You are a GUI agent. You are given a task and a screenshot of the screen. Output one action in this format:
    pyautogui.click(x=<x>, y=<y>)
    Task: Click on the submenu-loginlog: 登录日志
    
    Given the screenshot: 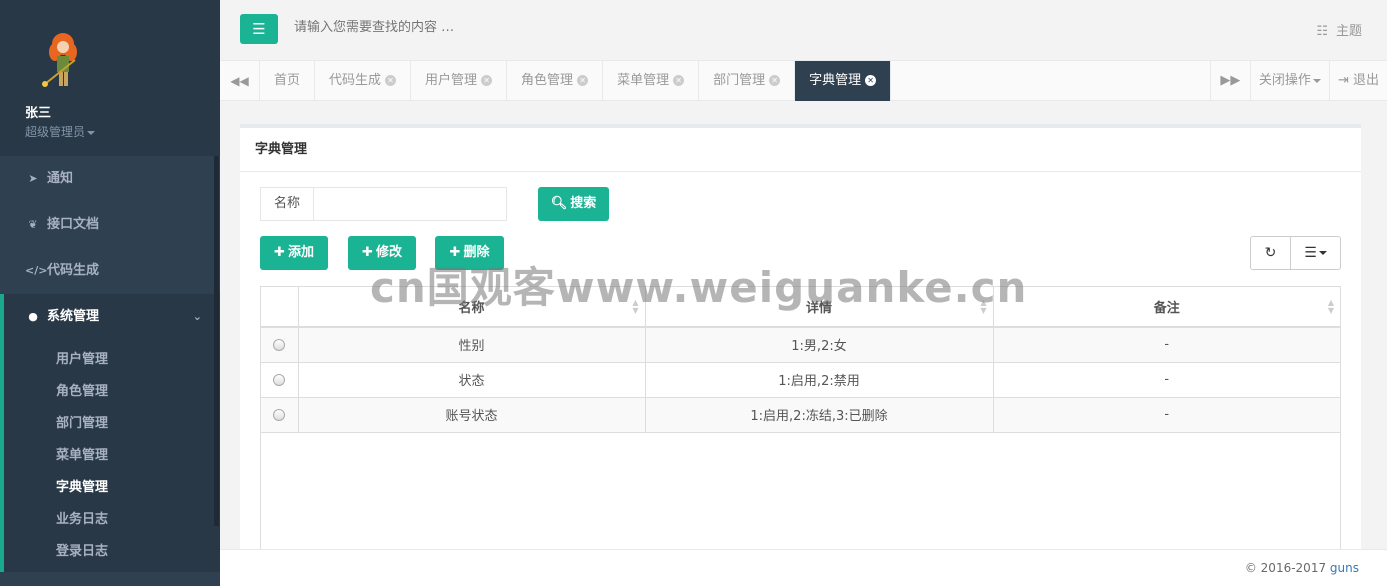 What is the action you would take?
    pyautogui.click(x=112, y=552)
    